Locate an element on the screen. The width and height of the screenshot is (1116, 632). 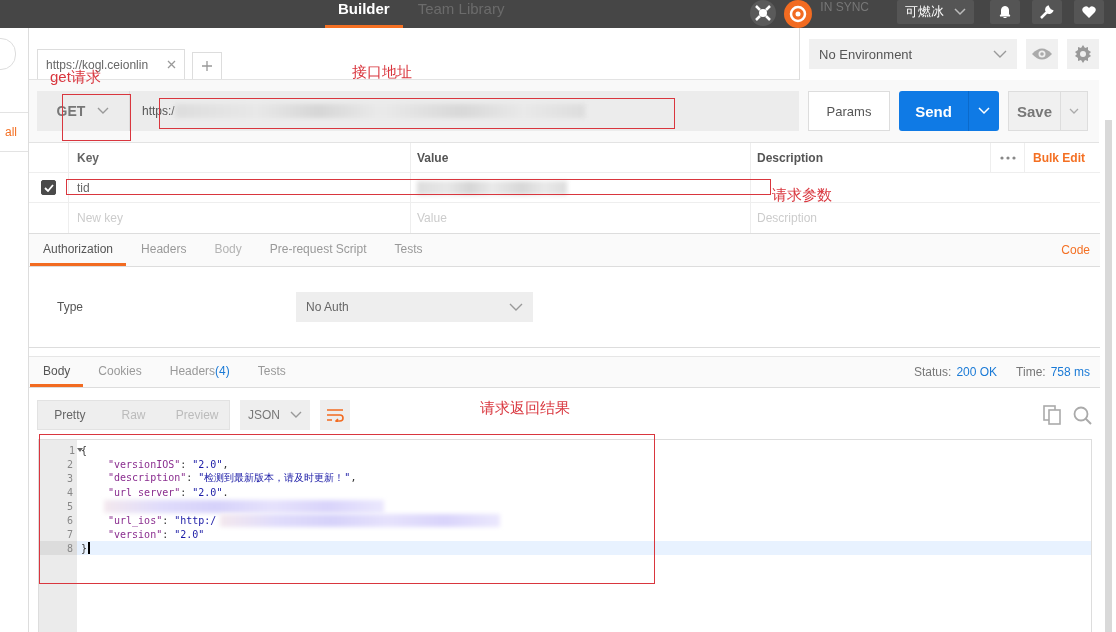
environment-select: No Environment is located at coordinates (913, 54).